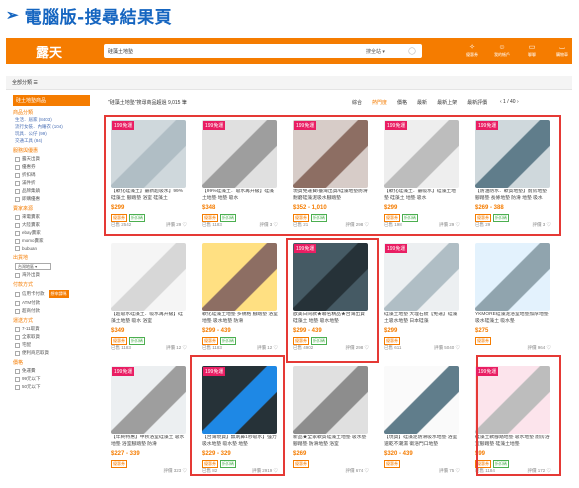  I want to click on site-logo: 露天, so click(66, 51).